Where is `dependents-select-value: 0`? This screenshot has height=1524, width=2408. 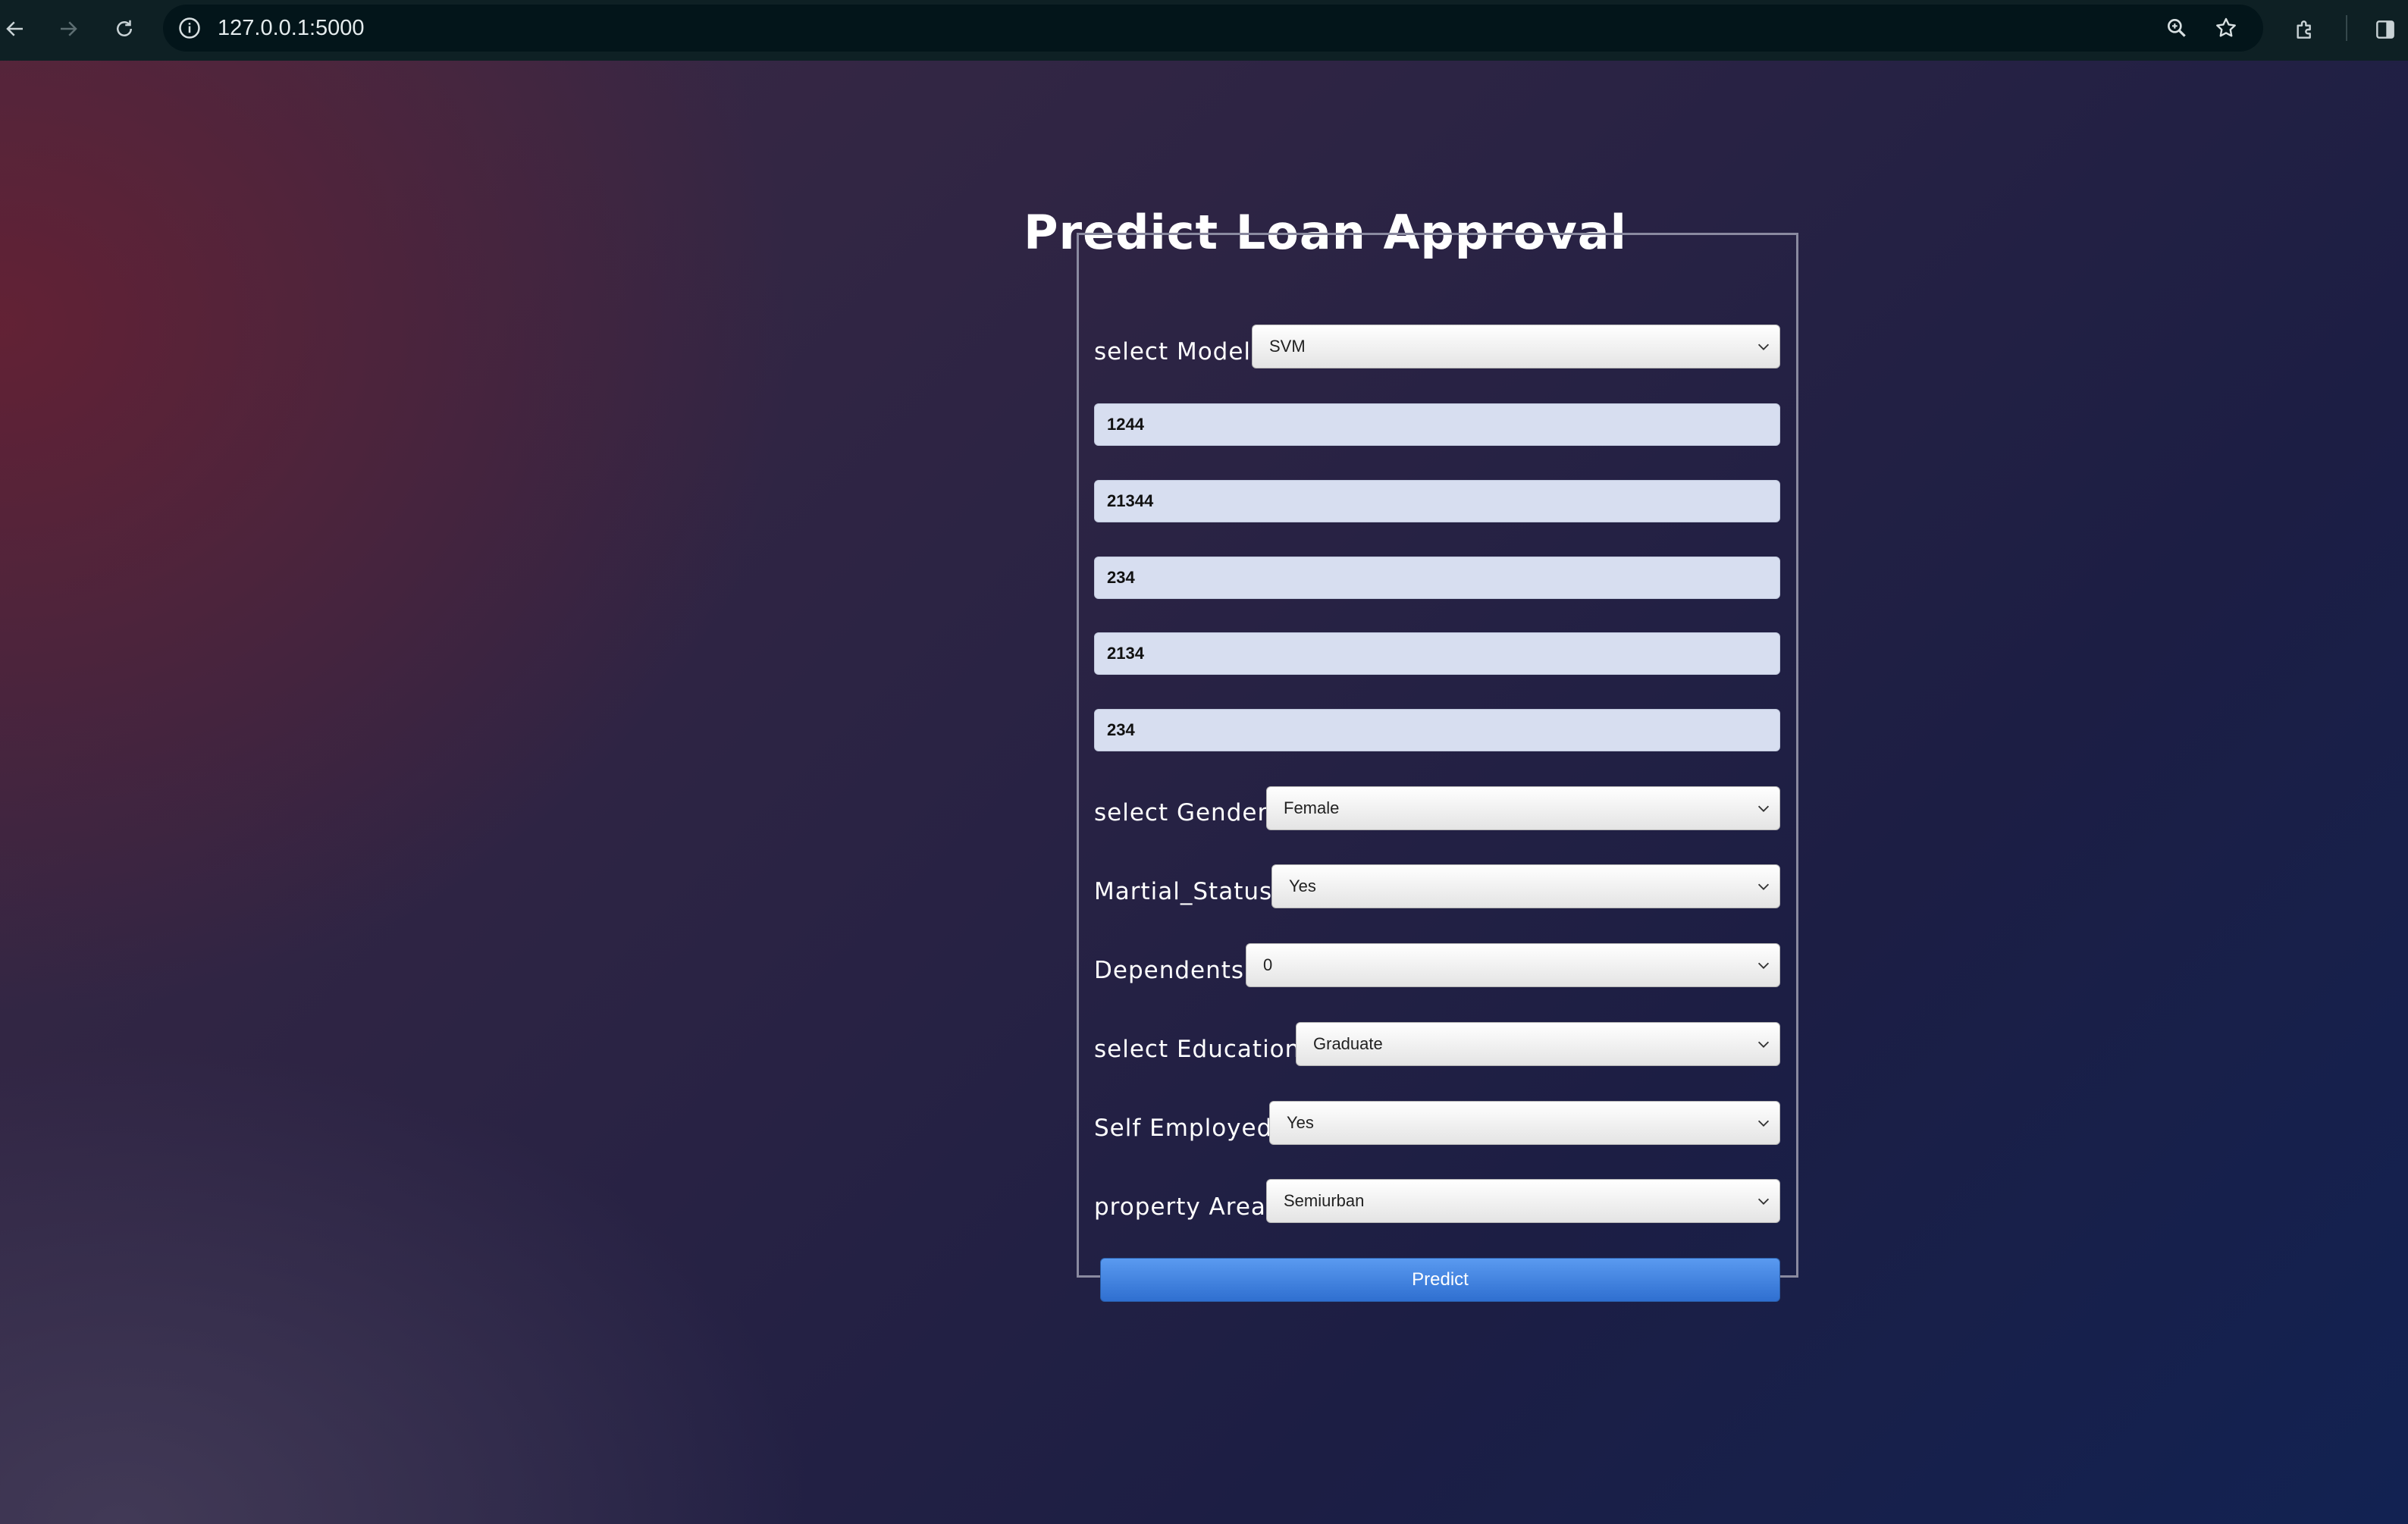 dependents-select-value: 0 is located at coordinates (1268, 964).